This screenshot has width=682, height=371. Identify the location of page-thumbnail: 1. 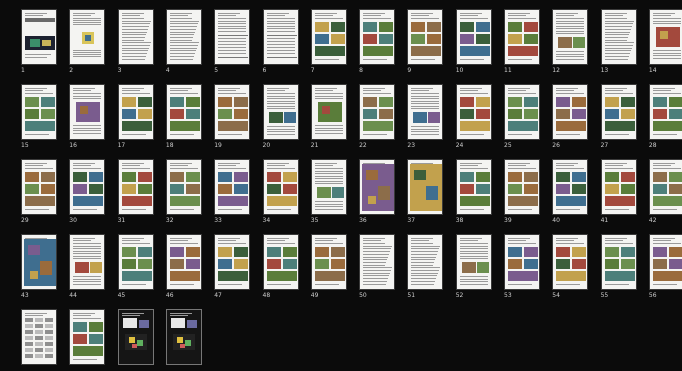
(39, 41).